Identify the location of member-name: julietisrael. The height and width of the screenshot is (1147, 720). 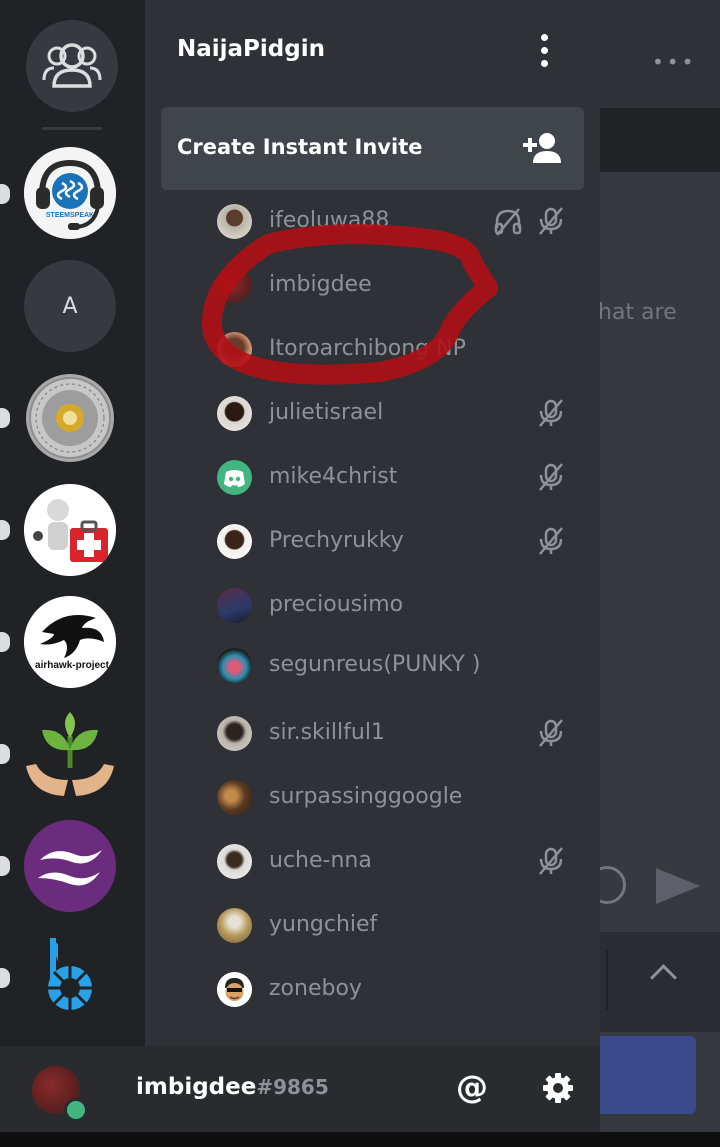
(326, 412).